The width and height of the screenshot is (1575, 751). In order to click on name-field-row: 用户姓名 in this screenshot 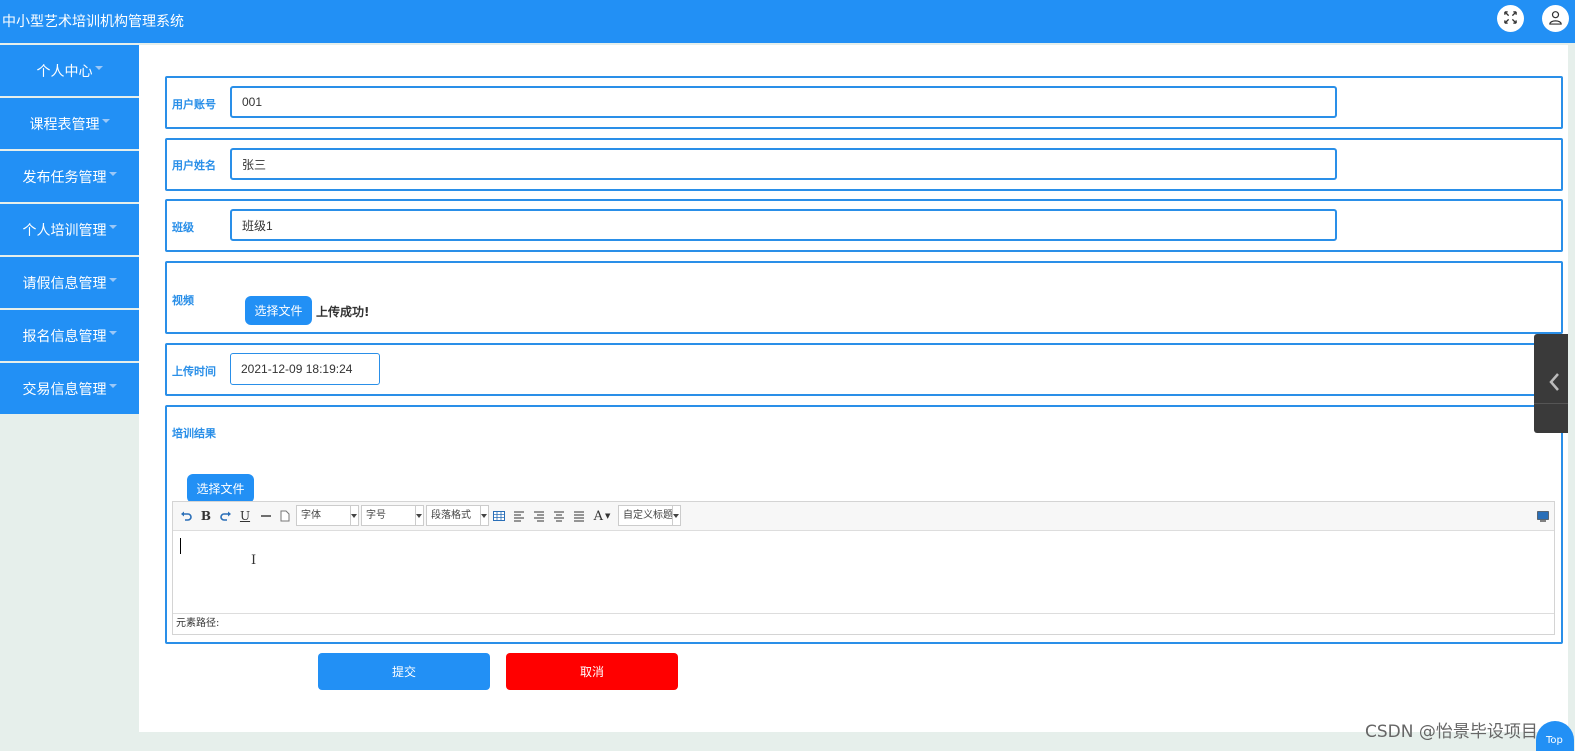, I will do `click(864, 164)`.